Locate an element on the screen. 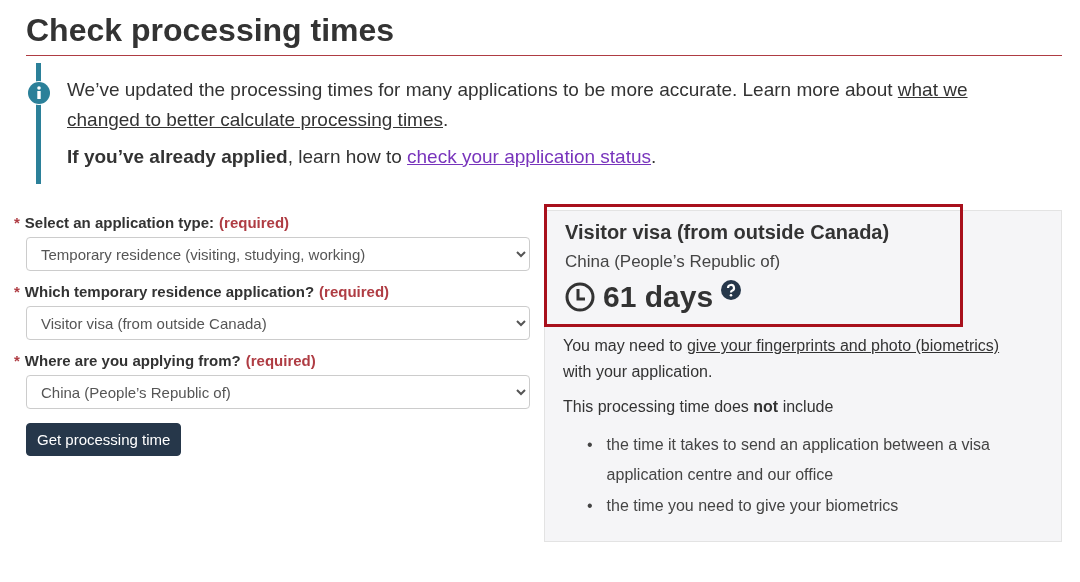 The image size is (1080, 582). result-heading: Visitor visa (from outside Canada) is located at coordinates (728, 233).